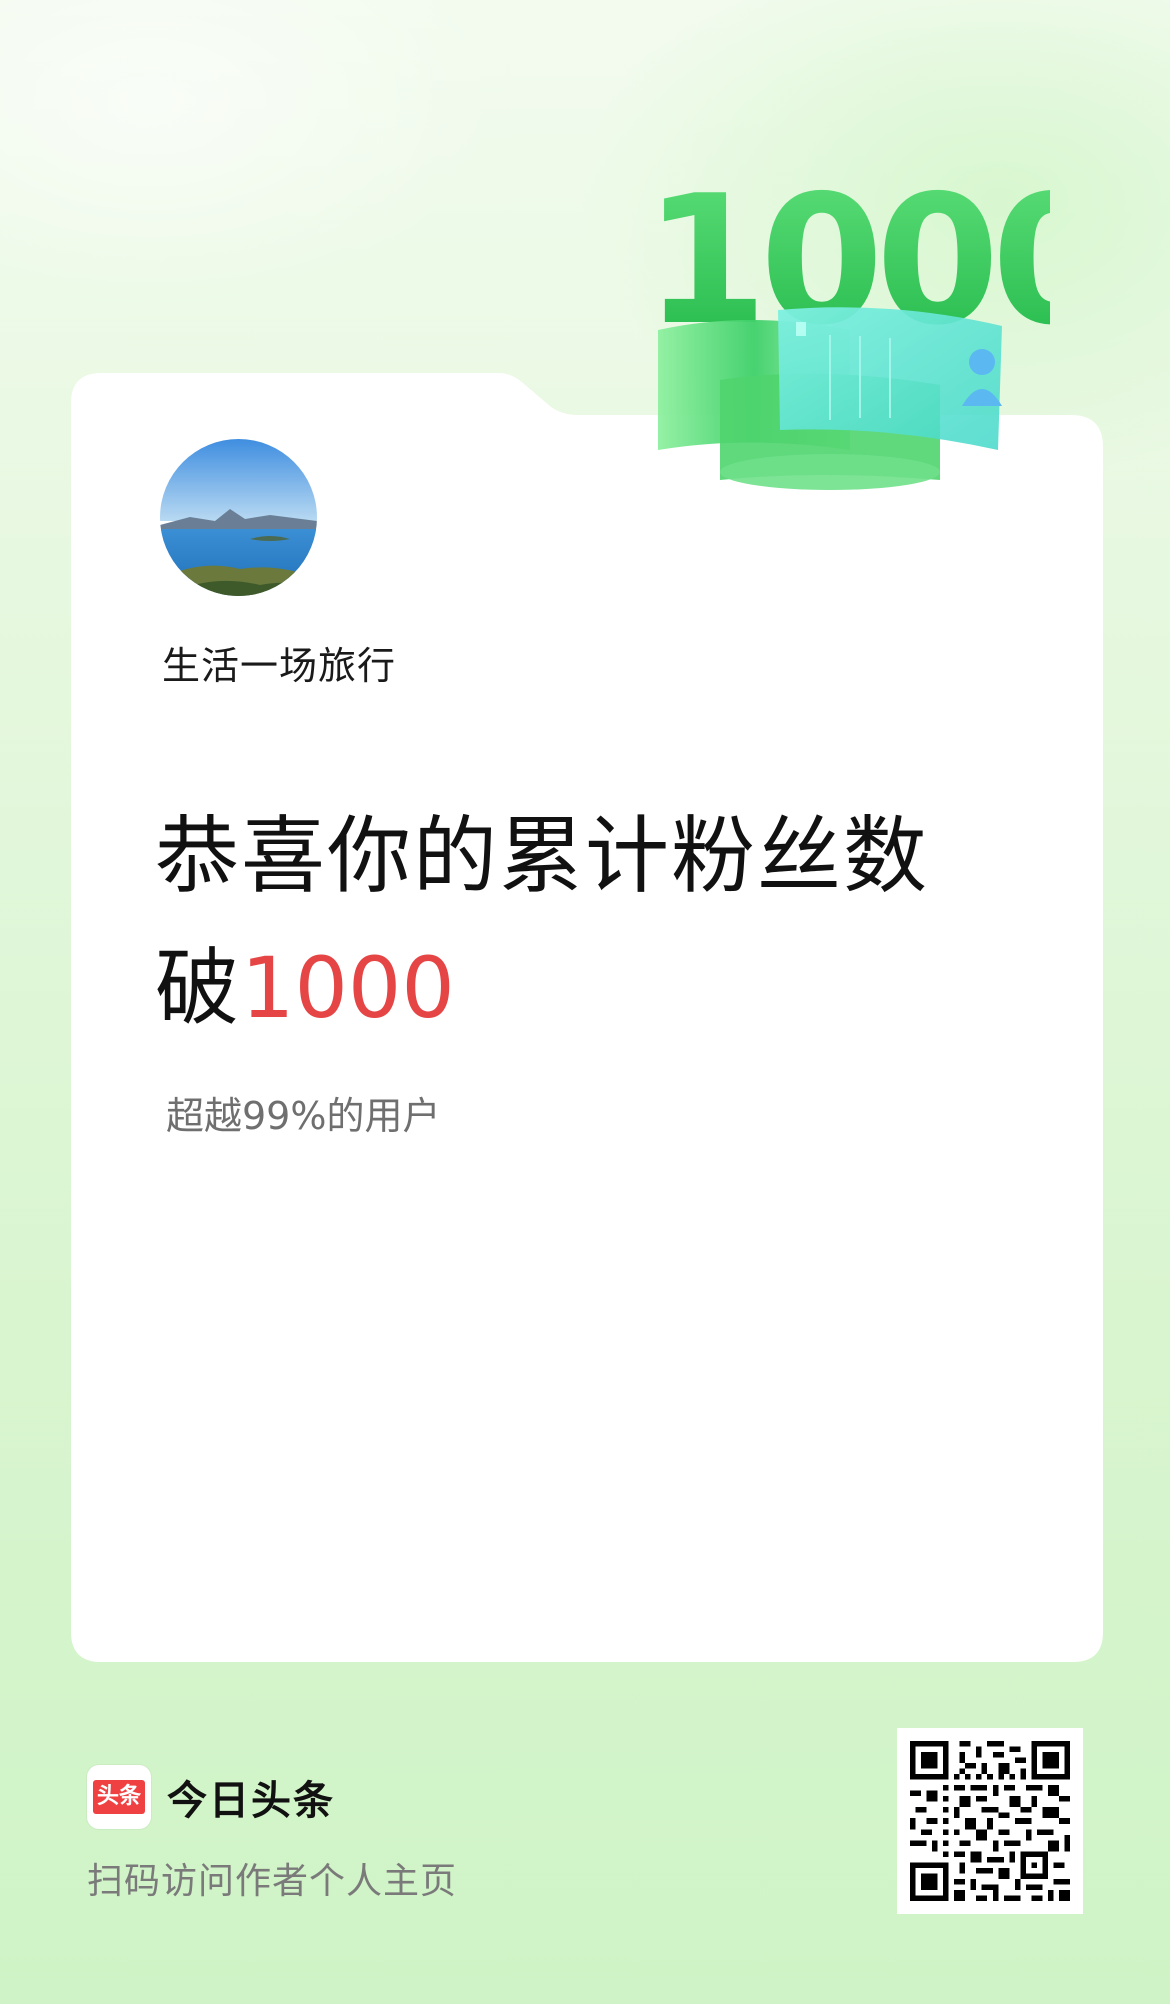 Image resolution: width=1170 pixels, height=2004 pixels. Describe the element at coordinates (873, 325) in the screenshot. I see `milestone-3d-decoration: 1000` at that location.